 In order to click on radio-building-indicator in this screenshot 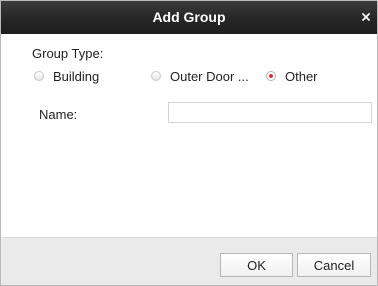, I will do `click(39, 76)`.